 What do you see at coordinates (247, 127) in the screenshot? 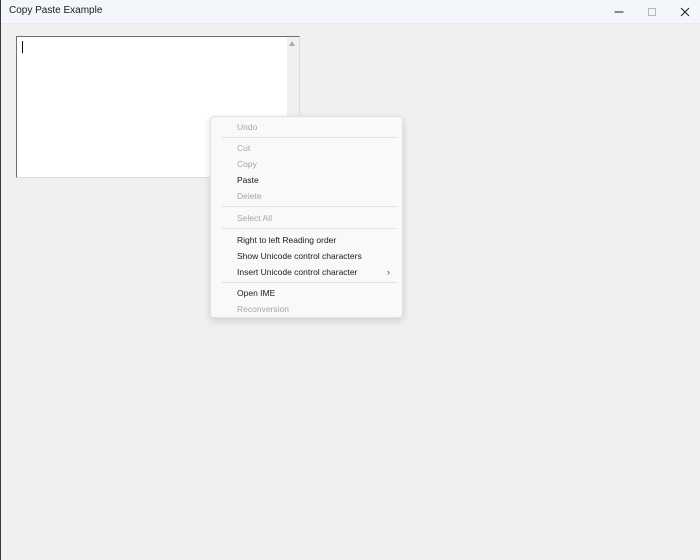
I see `menu-item-undo: Undo` at bounding box center [247, 127].